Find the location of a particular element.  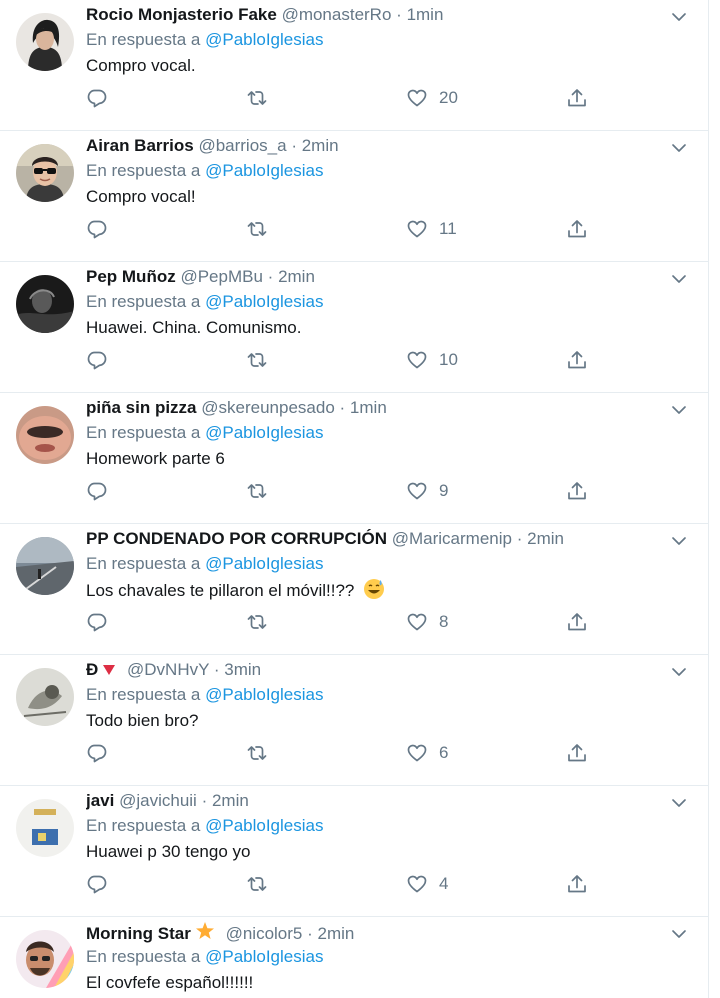

author-name: Airan Barrios is located at coordinates (140, 145).